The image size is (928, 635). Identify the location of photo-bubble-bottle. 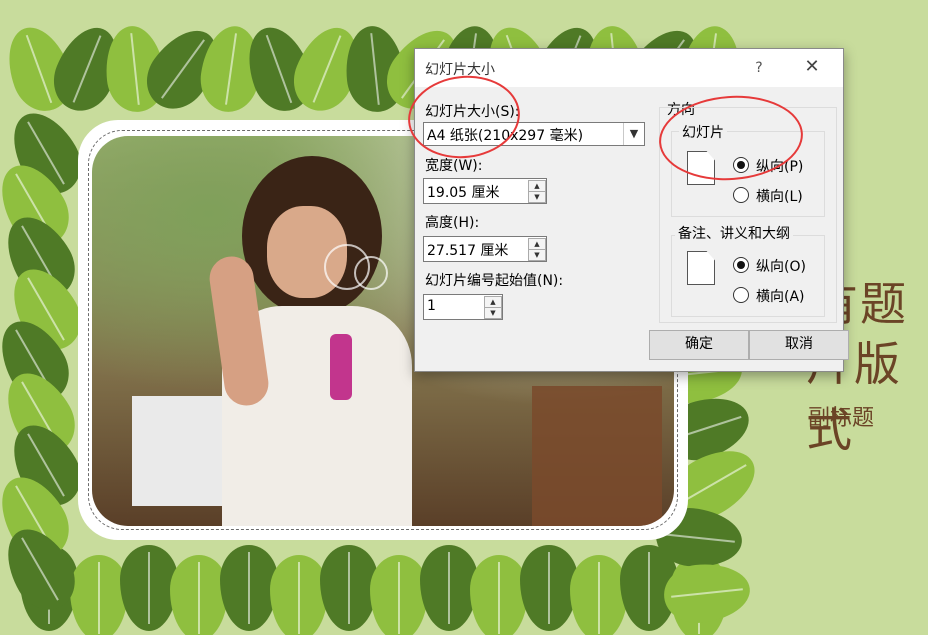
(341, 367).